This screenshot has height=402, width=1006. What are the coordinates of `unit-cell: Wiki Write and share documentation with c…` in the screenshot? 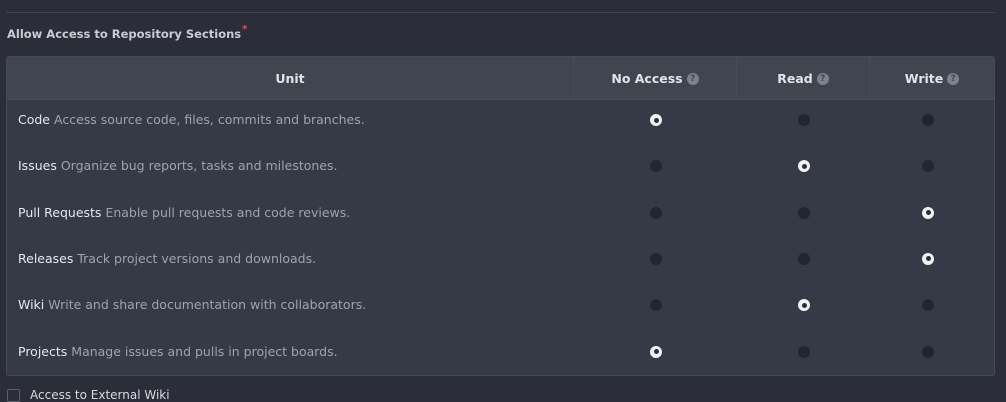 It's located at (192, 308).